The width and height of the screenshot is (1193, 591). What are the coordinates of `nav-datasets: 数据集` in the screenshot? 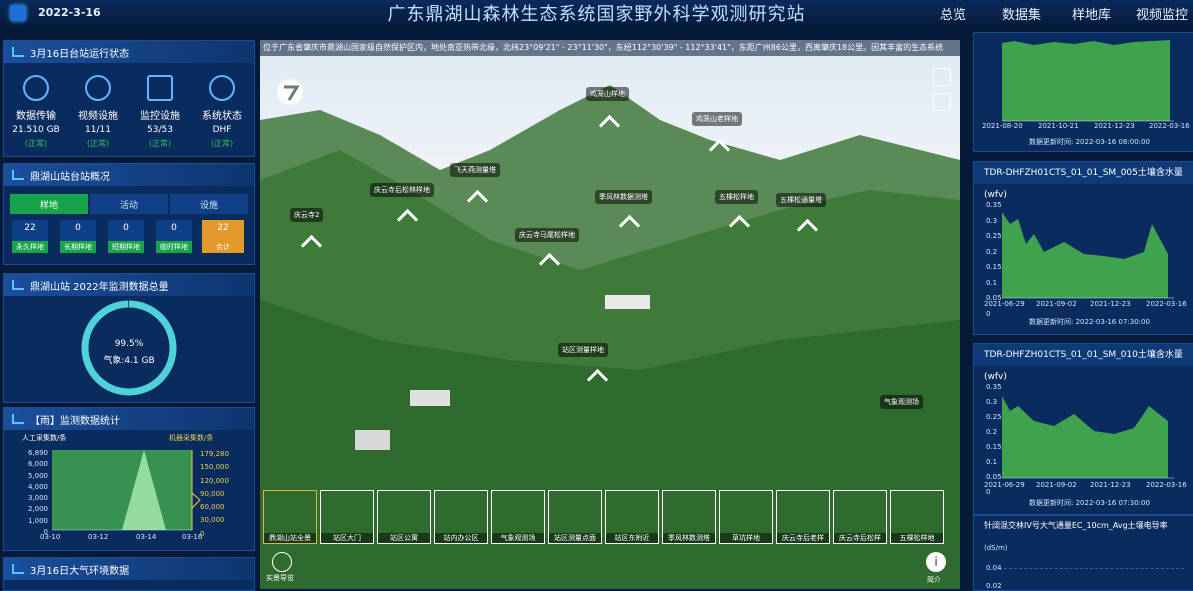 It's located at (1021, 13).